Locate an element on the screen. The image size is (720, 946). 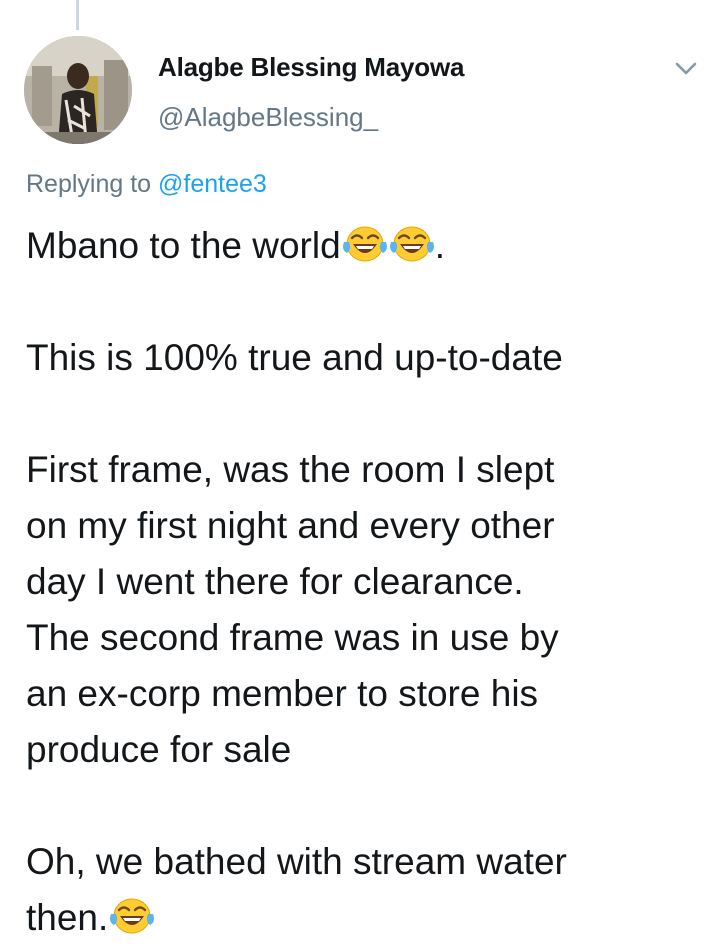
tweet-paragraph: Oh, we bathed with stream water then. is located at coordinates (366, 890).